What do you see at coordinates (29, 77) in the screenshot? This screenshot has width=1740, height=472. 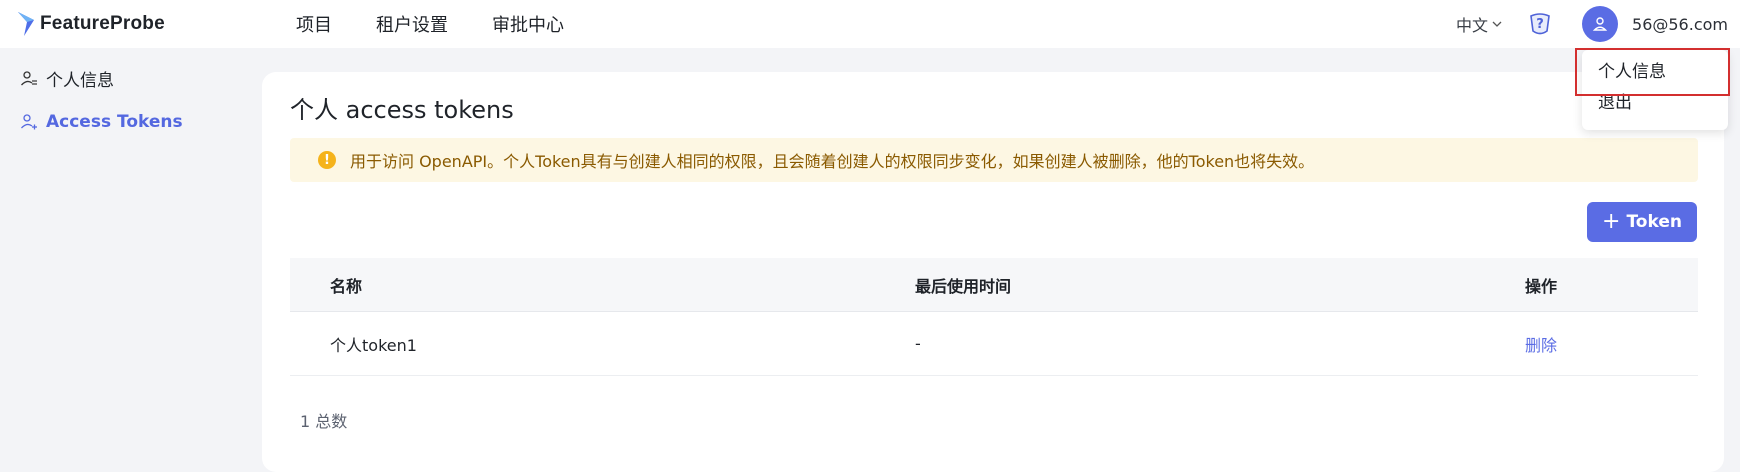 I see `user-info-icon` at bounding box center [29, 77].